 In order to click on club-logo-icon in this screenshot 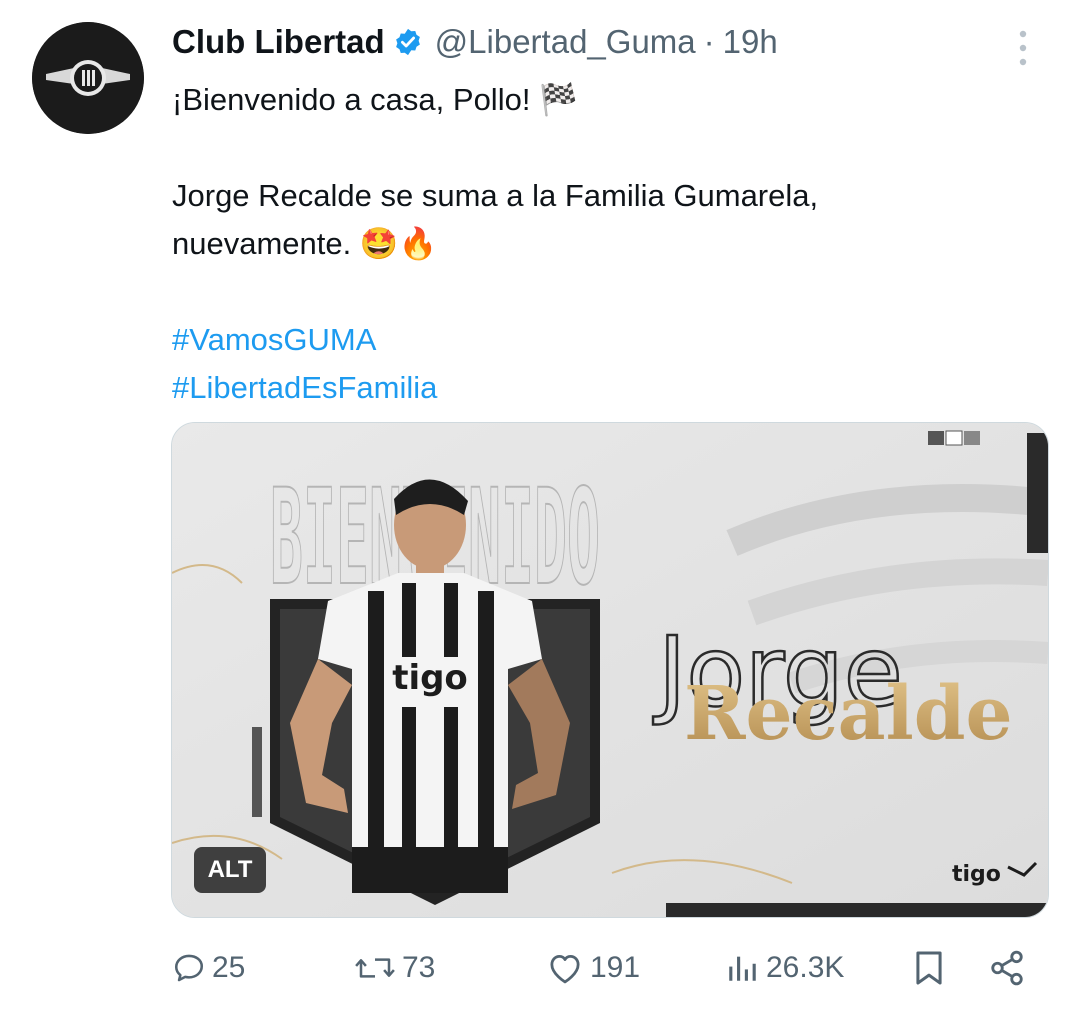, I will do `click(88, 78)`.